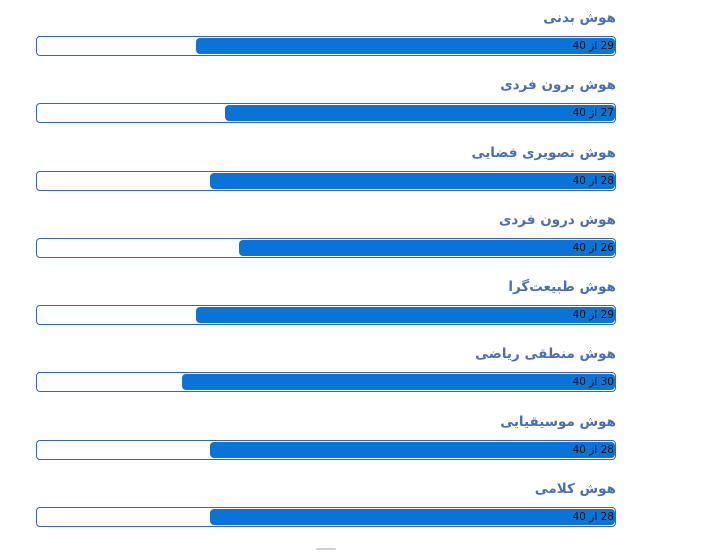  I want to click on result-item: هوش کلامی 28 از 40, so click(326, 509).